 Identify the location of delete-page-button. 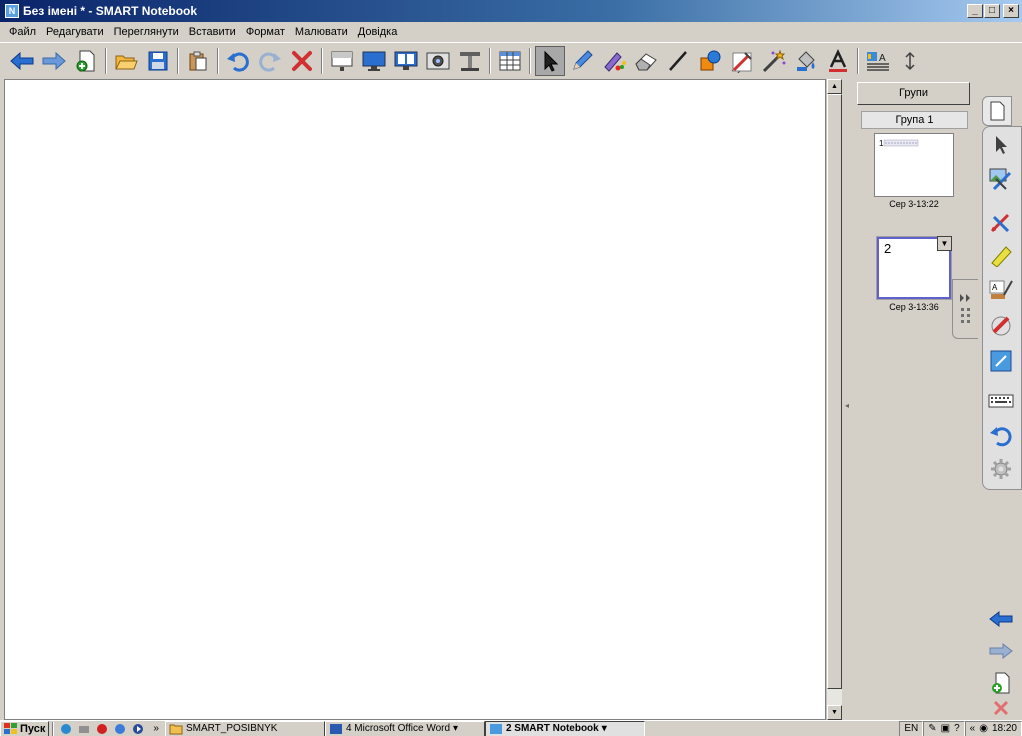
(1001, 708).